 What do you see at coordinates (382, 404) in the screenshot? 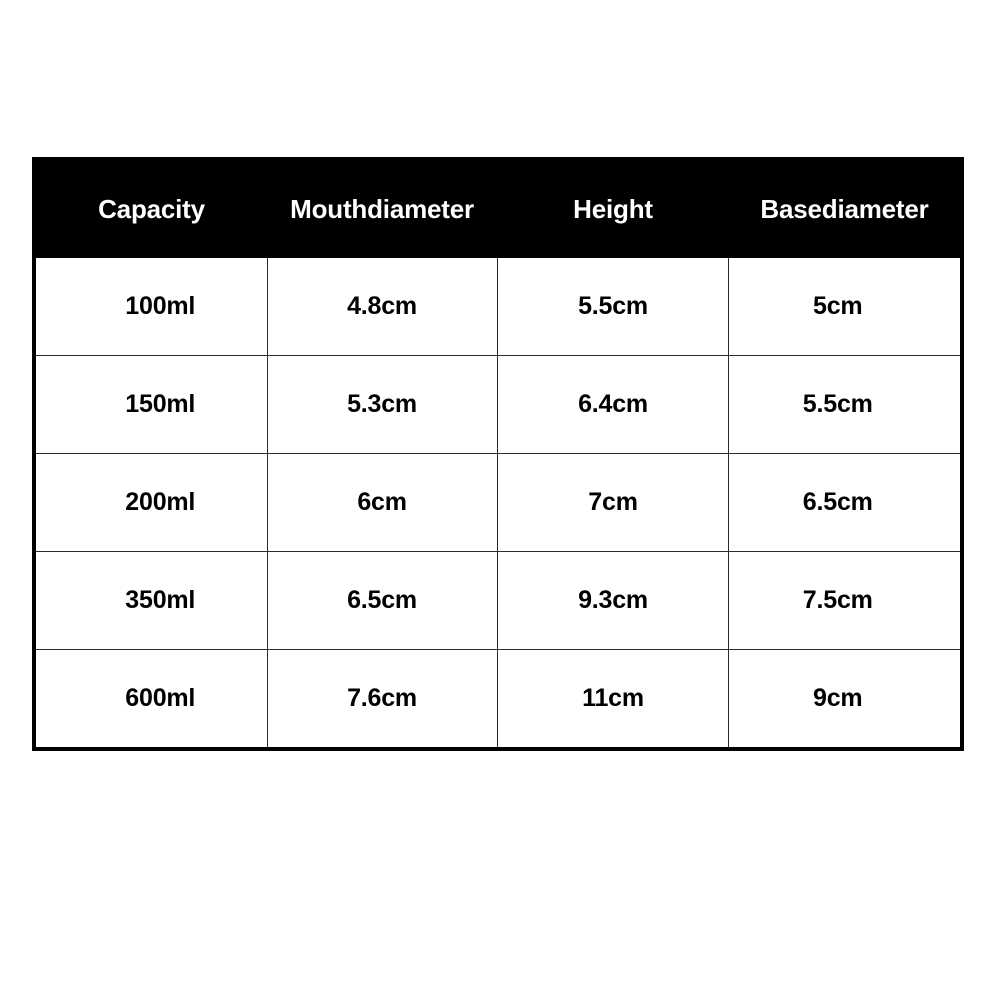
I see `cell-mouthdiameter: 5.3cm` at bounding box center [382, 404].